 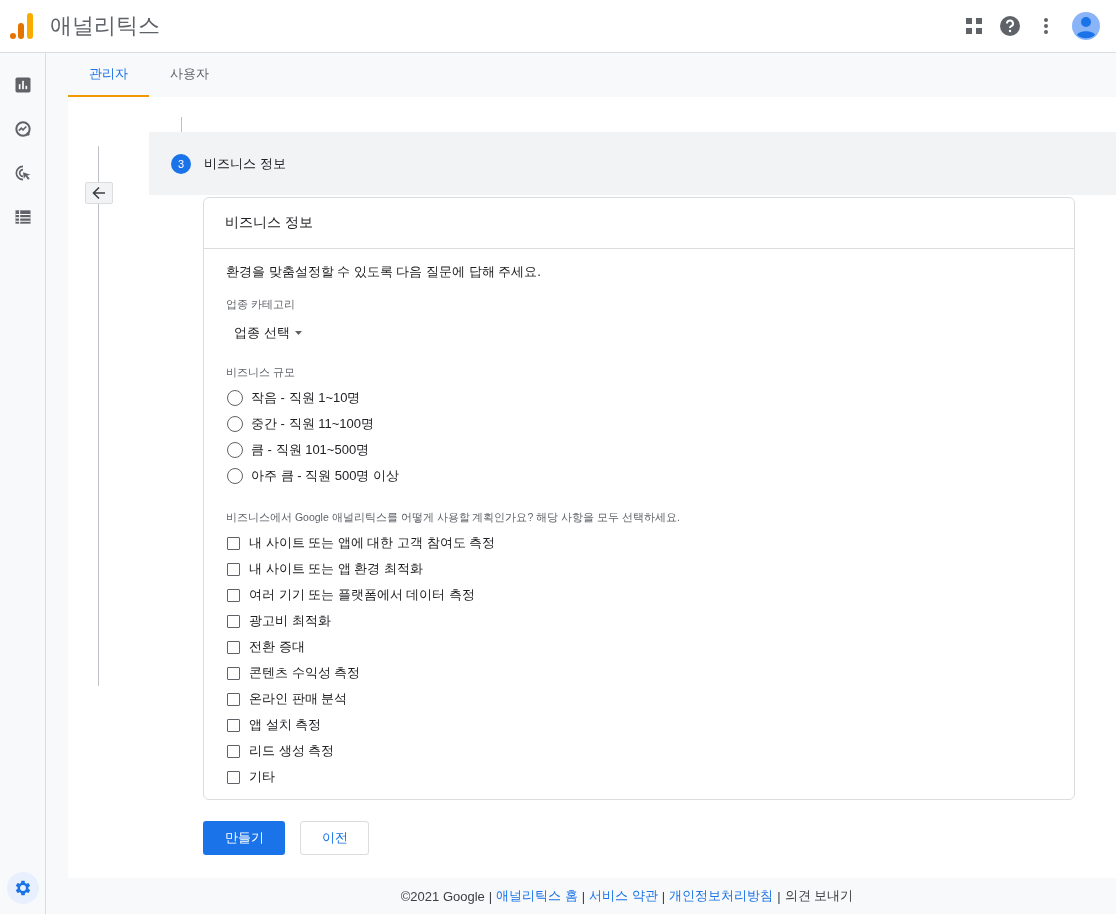 I want to click on arrow-left-icon, so click(x=99, y=193).